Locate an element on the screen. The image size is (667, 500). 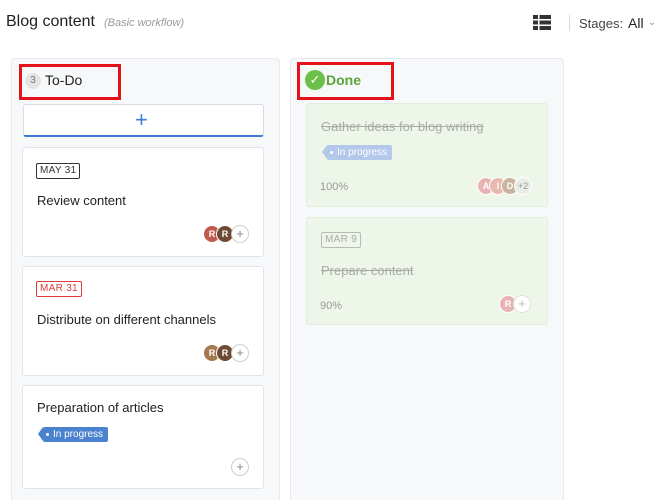
highlight-box-todo is located at coordinates (70, 82).